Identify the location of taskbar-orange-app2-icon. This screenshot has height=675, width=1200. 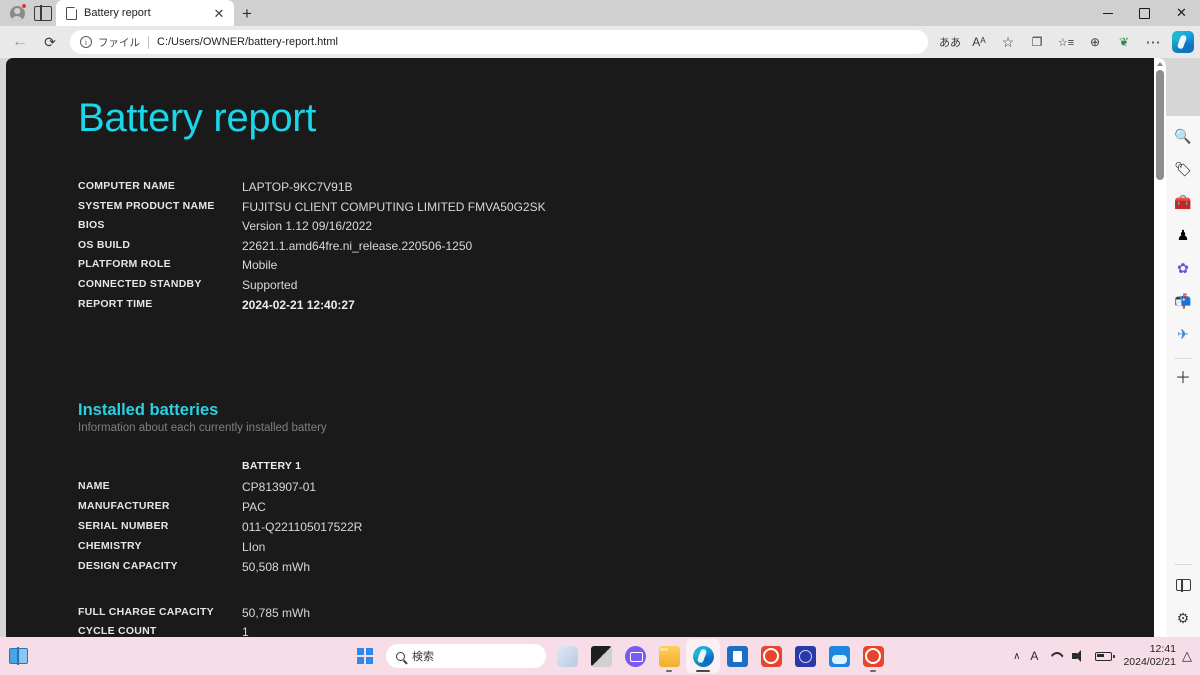
(873, 656).